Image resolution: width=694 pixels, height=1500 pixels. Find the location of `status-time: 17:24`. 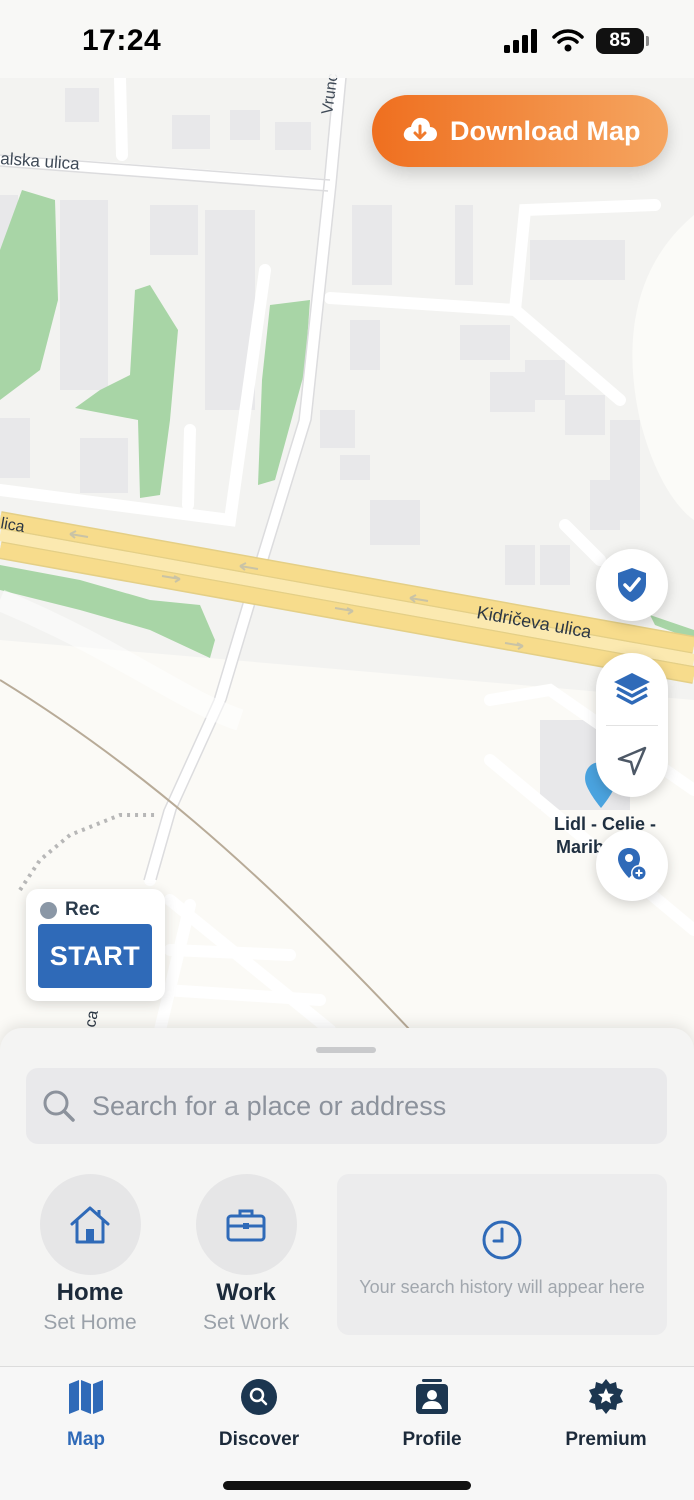

status-time: 17:24 is located at coordinates (122, 40).